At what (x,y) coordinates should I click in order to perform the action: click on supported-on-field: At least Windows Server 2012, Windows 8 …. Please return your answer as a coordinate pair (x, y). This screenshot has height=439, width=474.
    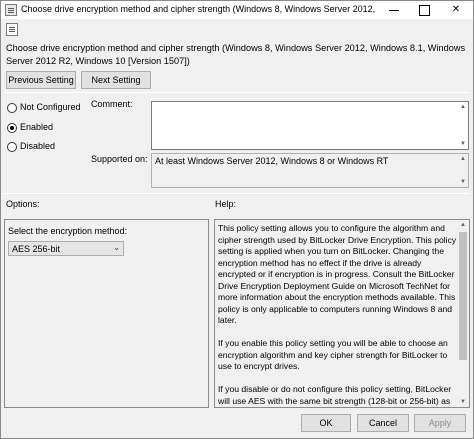
    Looking at the image, I should click on (310, 170).